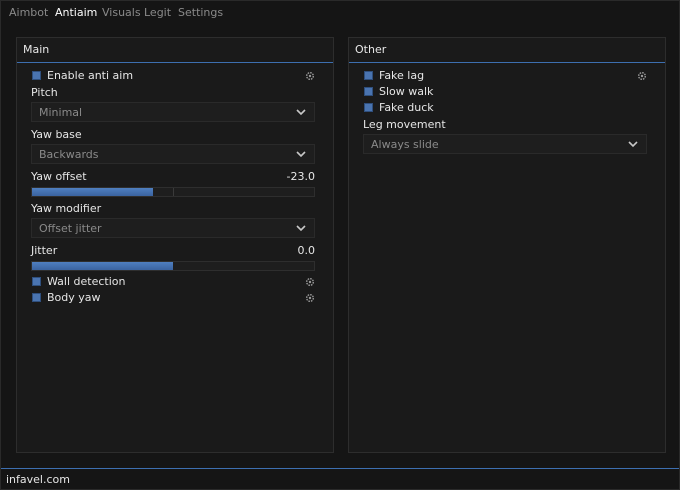 This screenshot has width=680, height=490. I want to click on jitter-value: 0.0, so click(306, 250).